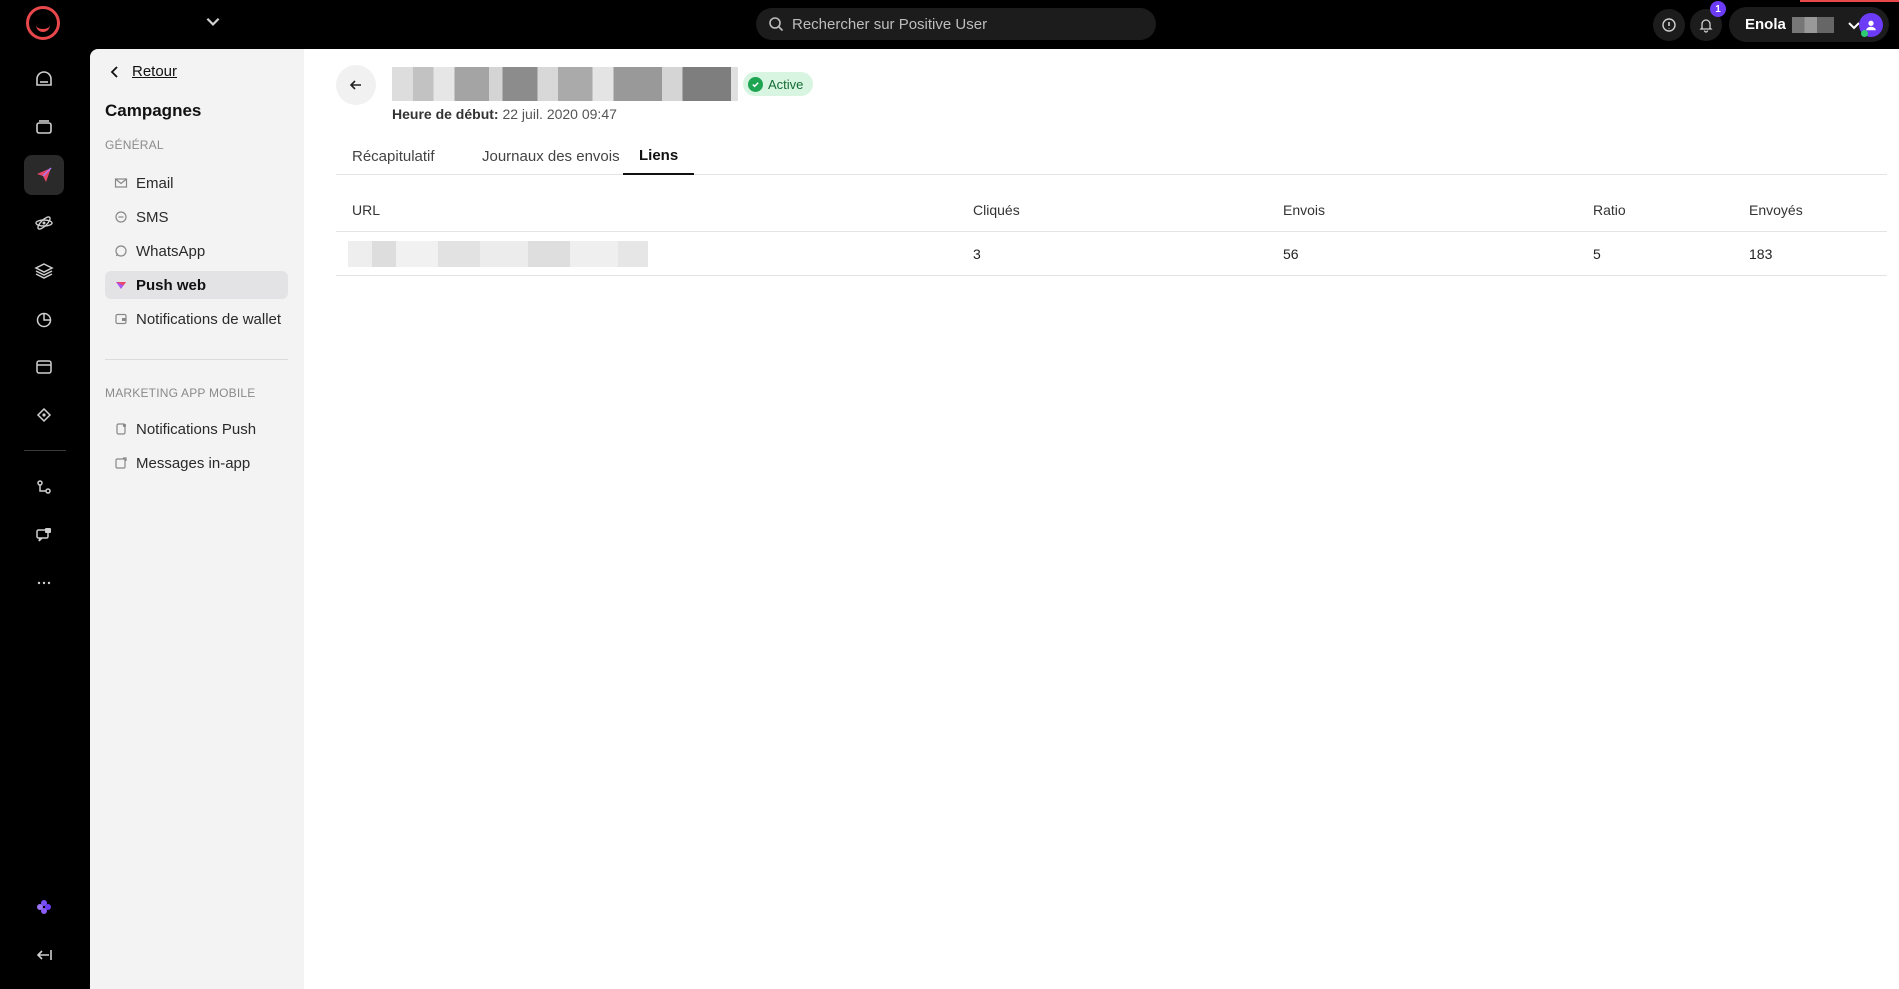 This screenshot has height=989, width=1899. Describe the element at coordinates (121, 285) in the screenshot. I see `push-web-icon` at that location.